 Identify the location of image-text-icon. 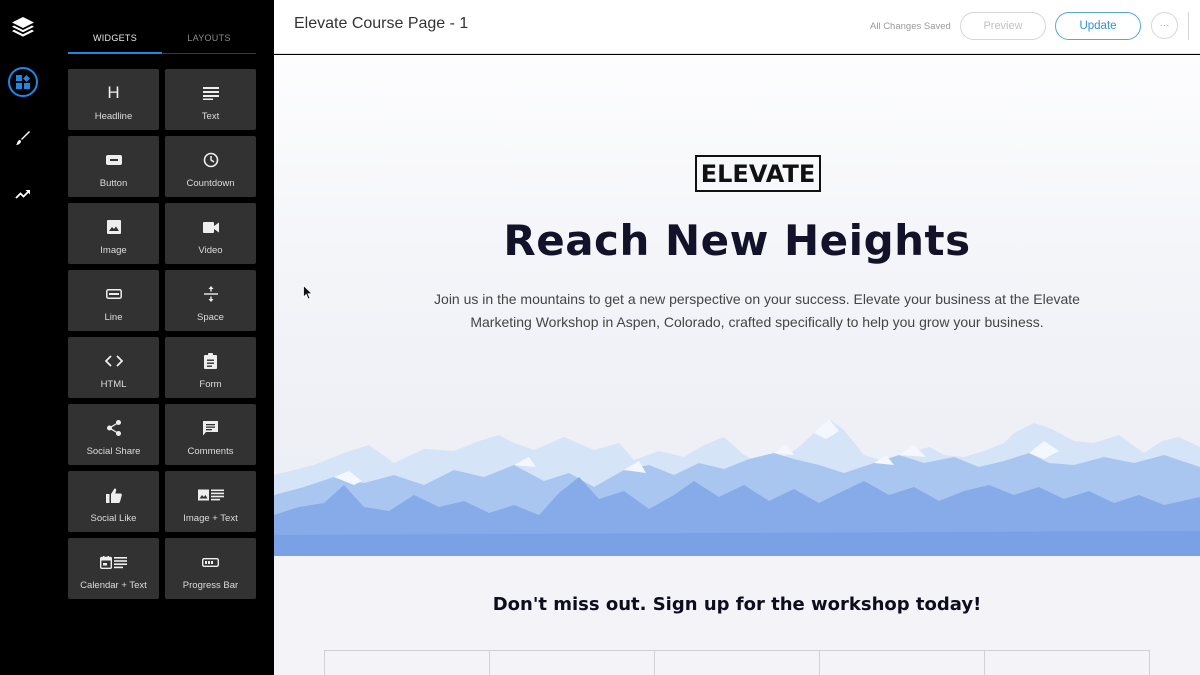
(210, 495).